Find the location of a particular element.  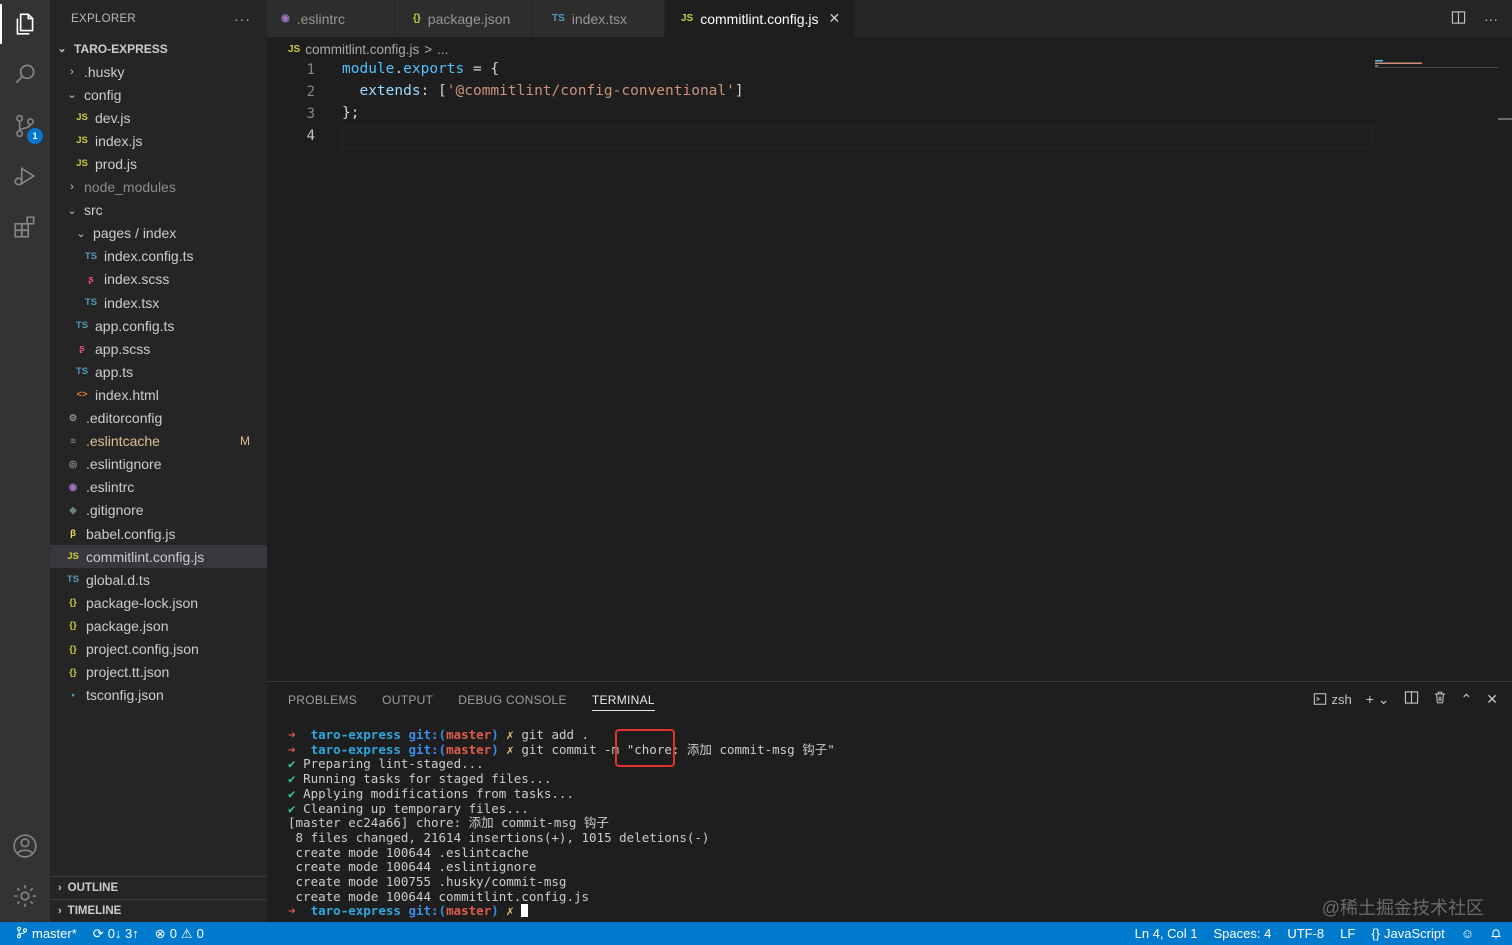

git-icon: ◆ is located at coordinates (73, 510).